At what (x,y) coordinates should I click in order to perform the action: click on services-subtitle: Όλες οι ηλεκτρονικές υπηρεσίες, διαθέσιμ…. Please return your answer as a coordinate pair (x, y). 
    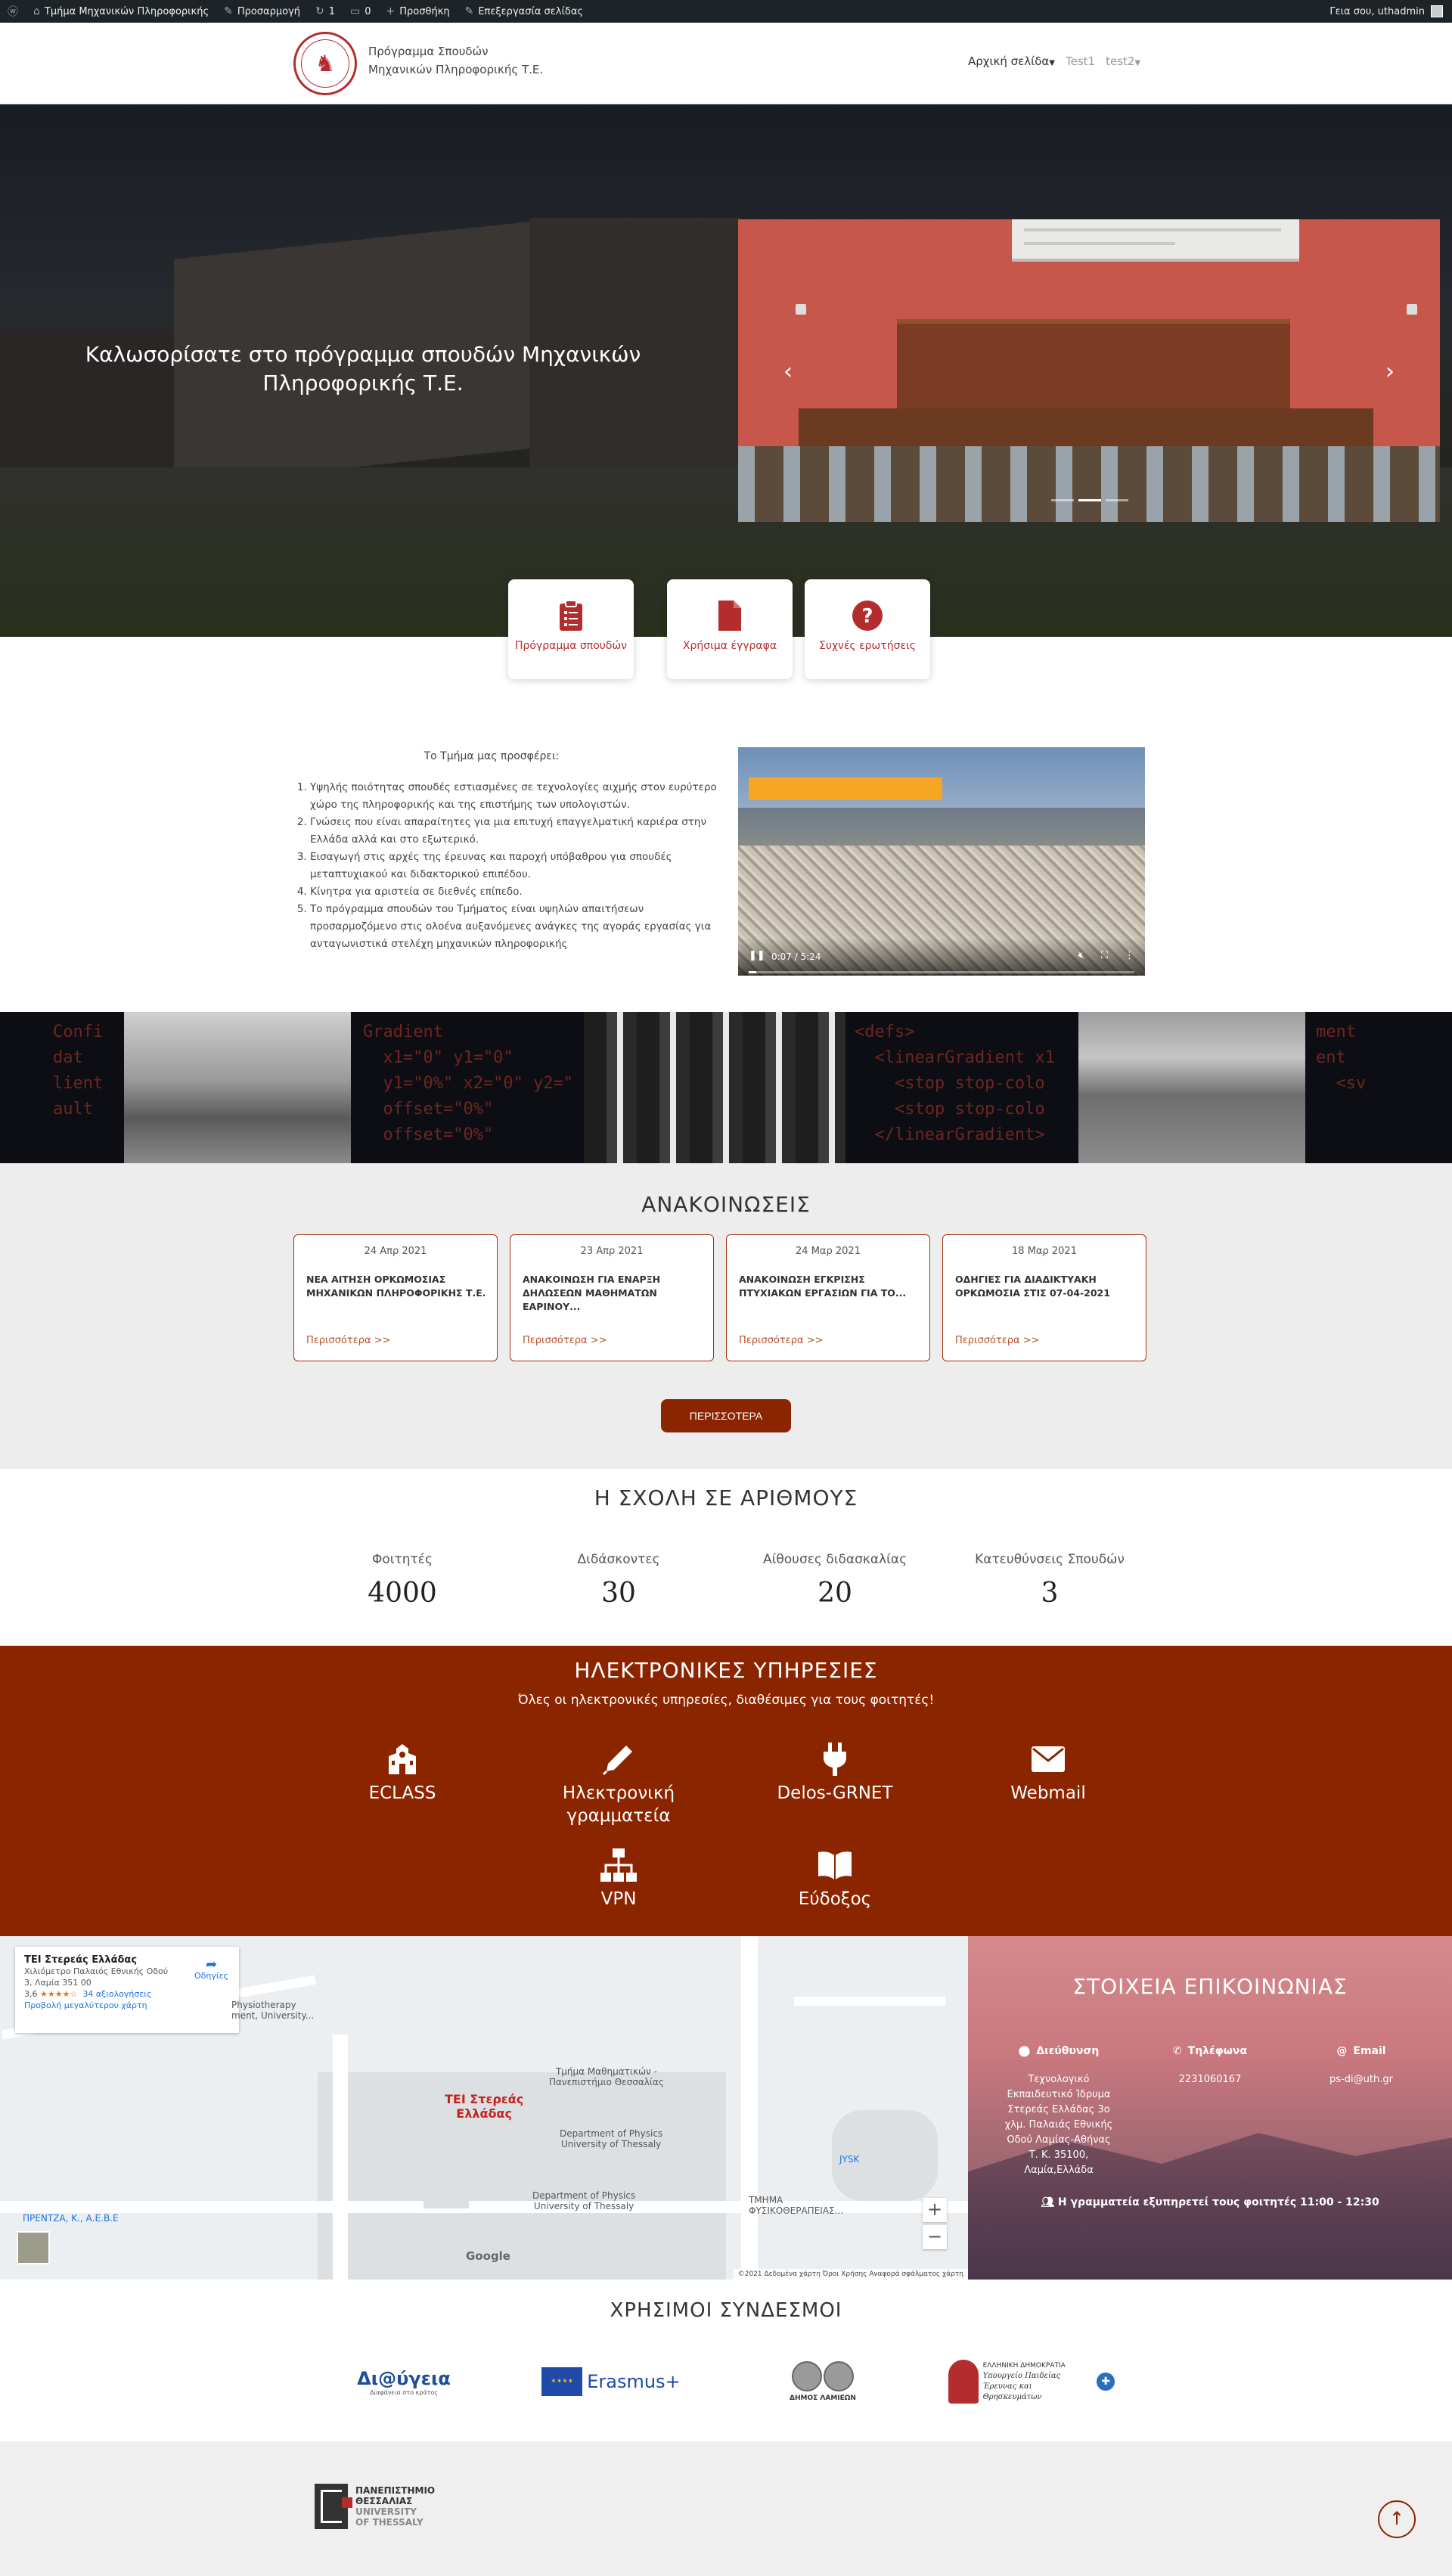
    Looking at the image, I should click on (726, 1700).